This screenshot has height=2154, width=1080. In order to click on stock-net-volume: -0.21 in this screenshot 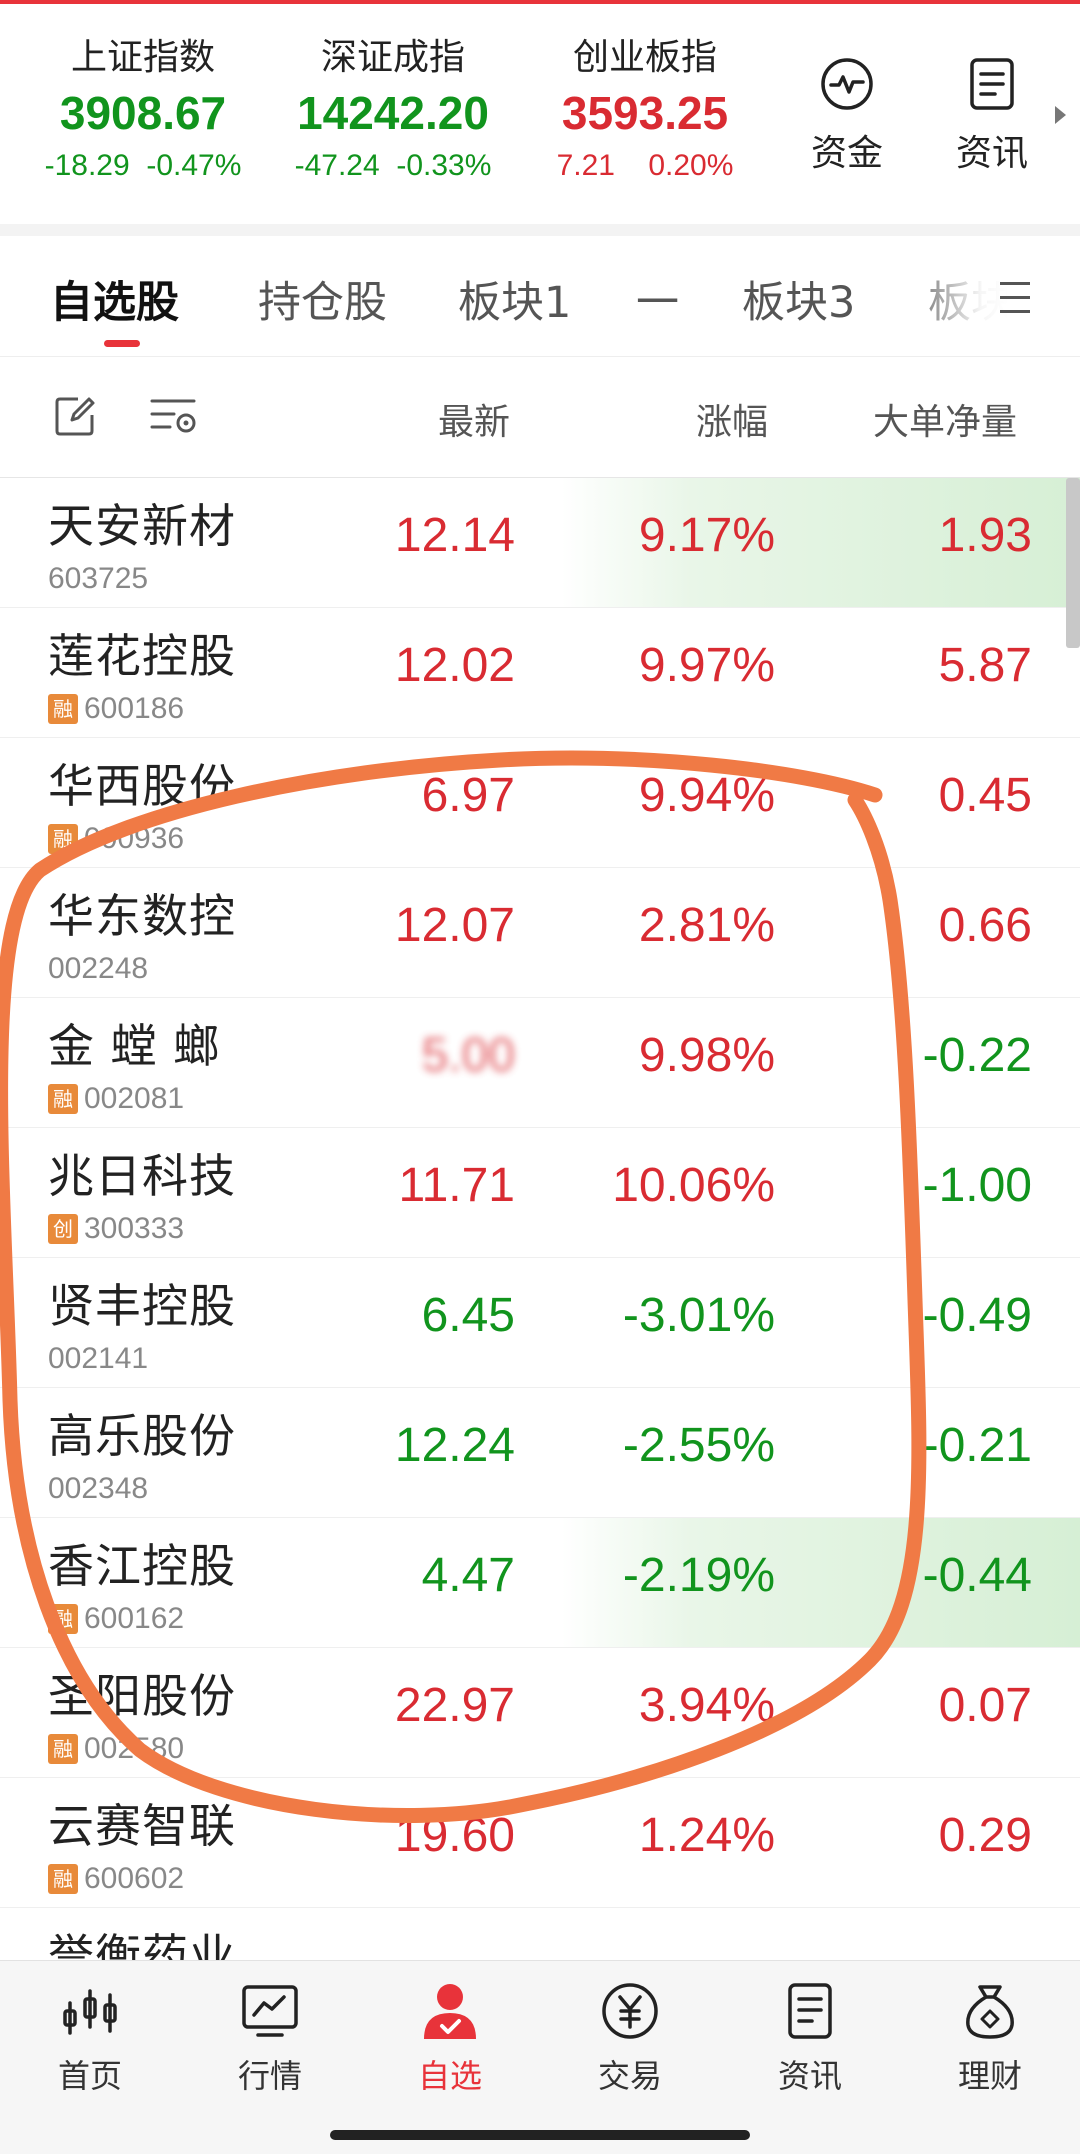, I will do `click(977, 1445)`.